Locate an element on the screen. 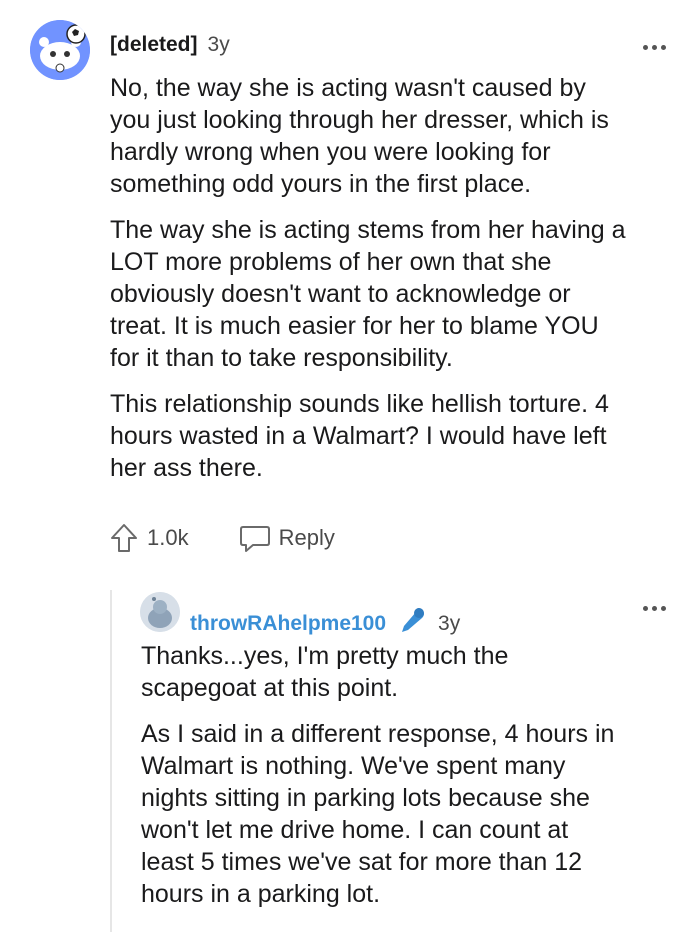 Image resolution: width=700 pixels, height=932 pixels. speech-bubble-icon is located at coordinates (254, 539).